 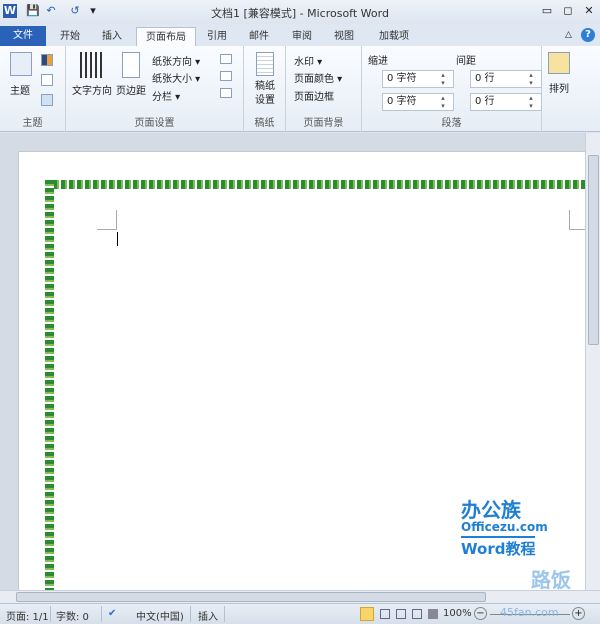 I want to click on page-color-button: 页面颜色 ▾, so click(x=318, y=77).